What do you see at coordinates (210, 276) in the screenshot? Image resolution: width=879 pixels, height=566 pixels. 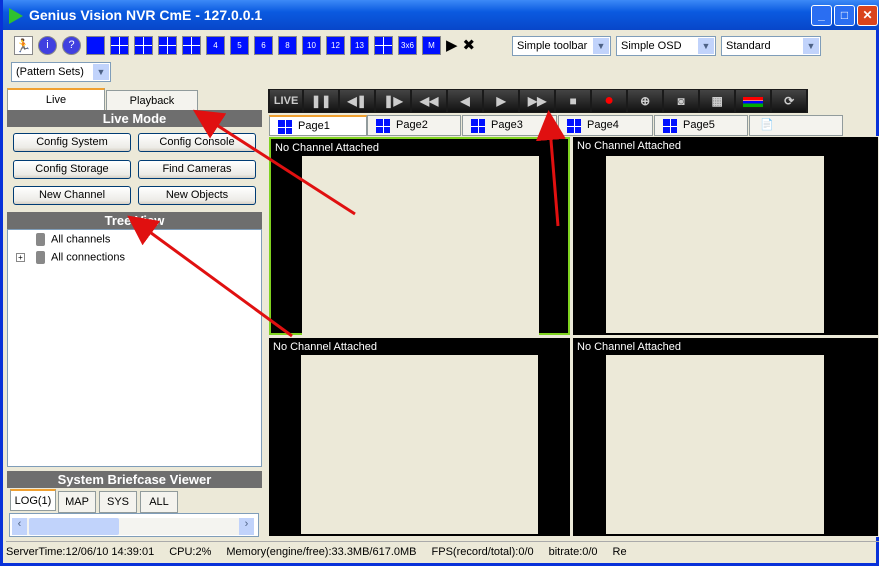 I see `arrow-to-new-channel` at bounding box center [210, 276].